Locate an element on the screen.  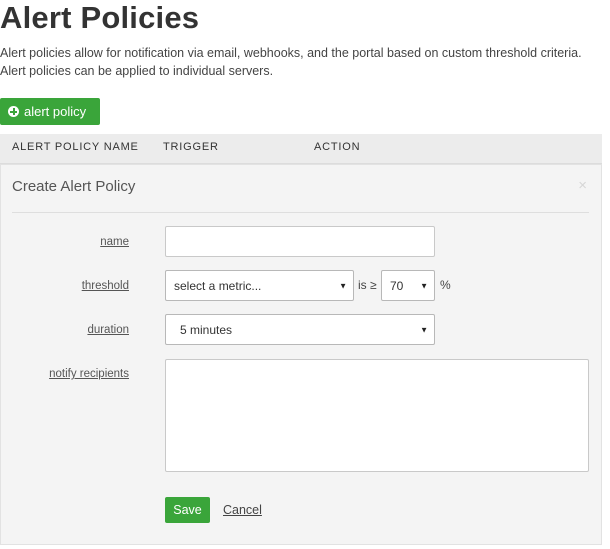
name-input is located at coordinates (300, 241).